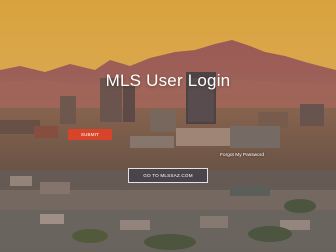 The image size is (336, 252). I want to click on forgot-password-link: Forgot My Password, so click(242, 155).